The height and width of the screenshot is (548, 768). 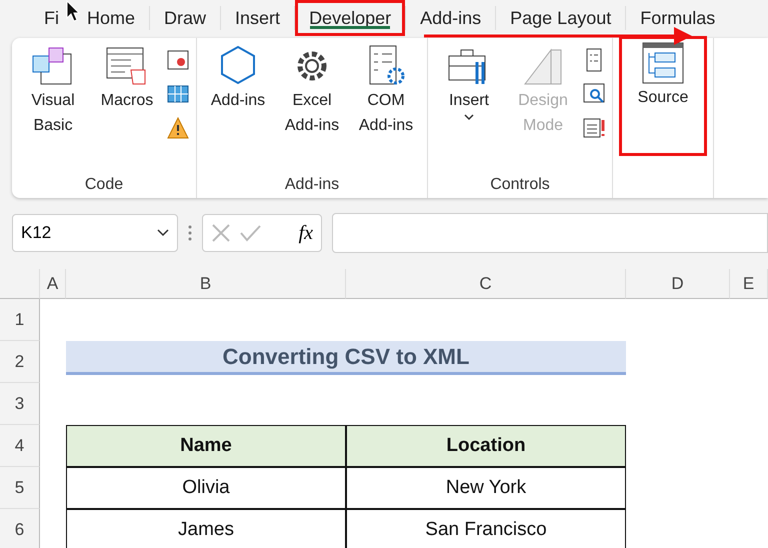 What do you see at coordinates (749, 284) in the screenshot?
I see `column-header: E` at bounding box center [749, 284].